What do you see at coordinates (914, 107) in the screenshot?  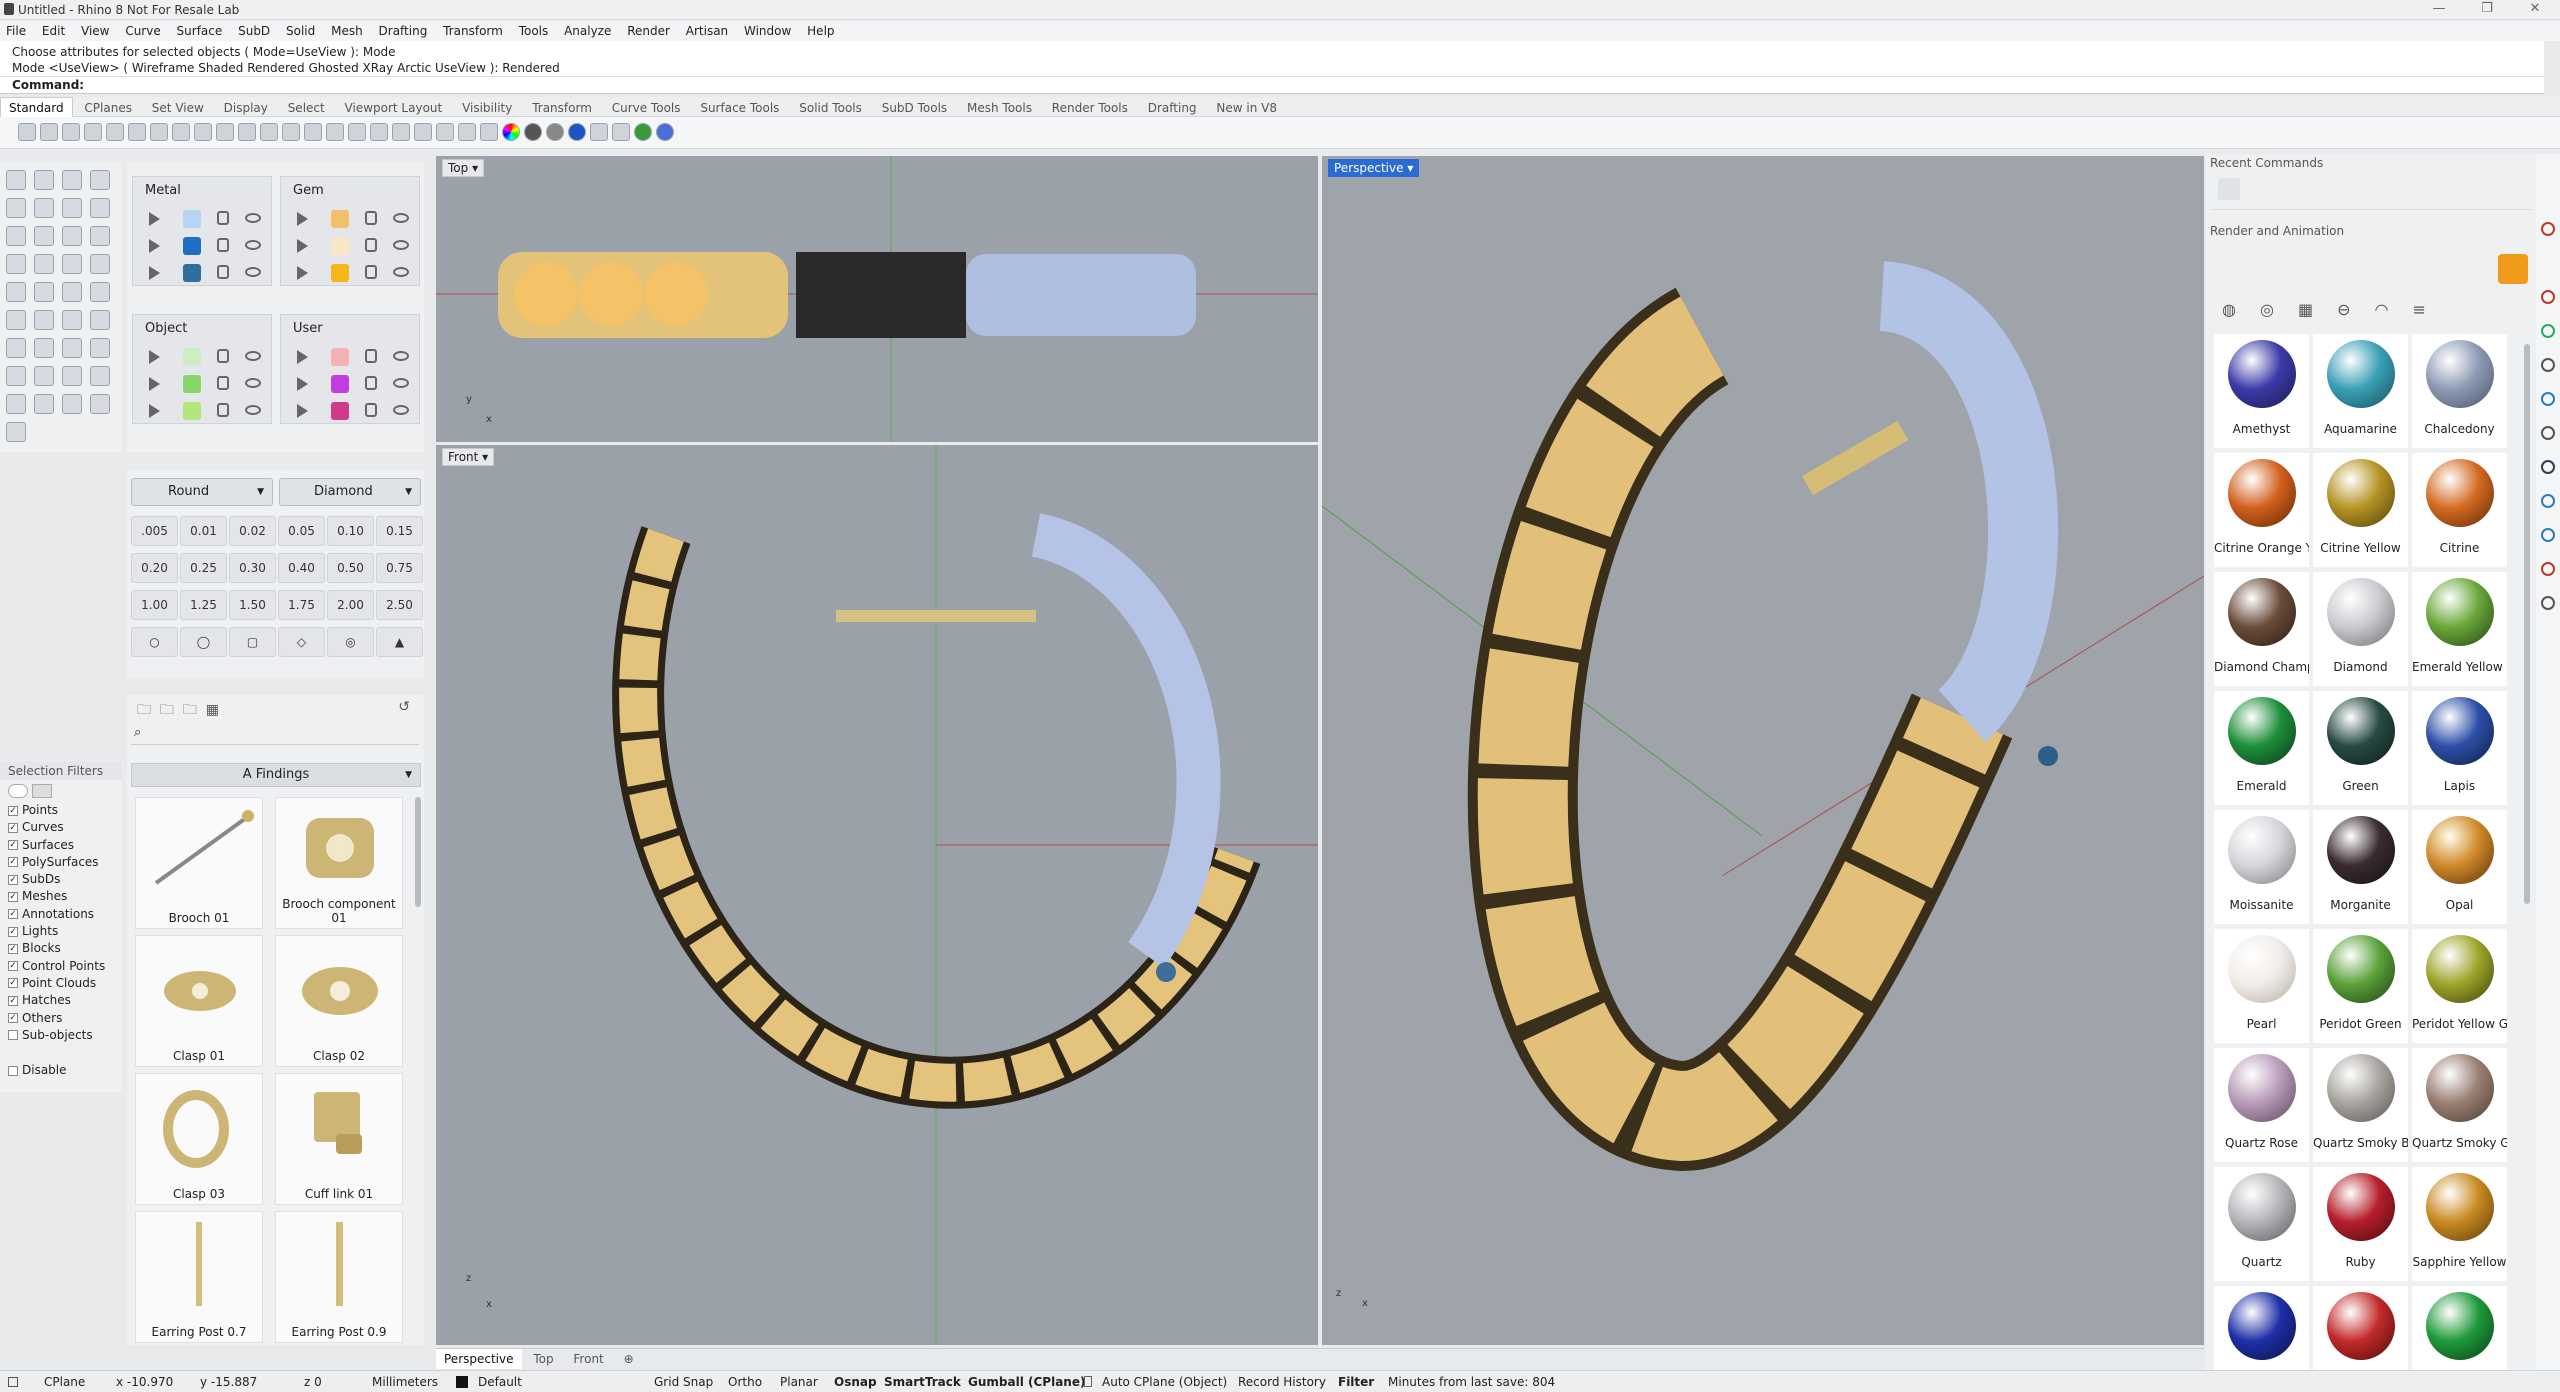 I see `tab-subd-tools: SubD Tools` at bounding box center [914, 107].